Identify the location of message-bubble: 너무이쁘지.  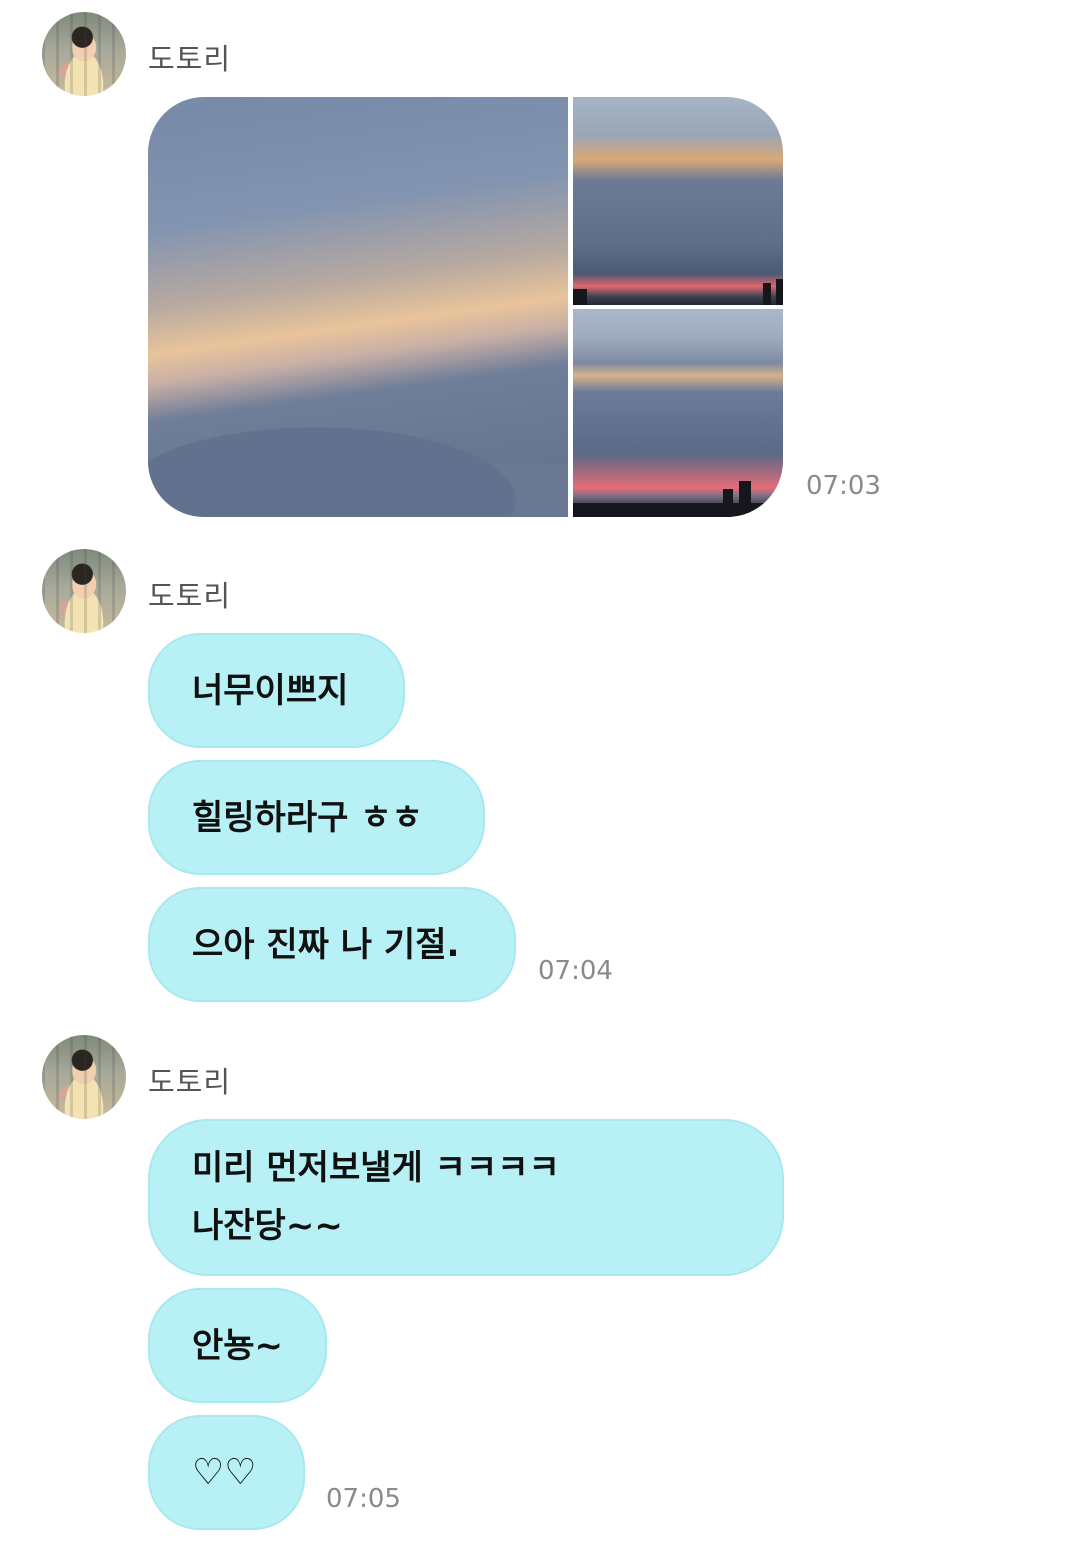
(276, 690).